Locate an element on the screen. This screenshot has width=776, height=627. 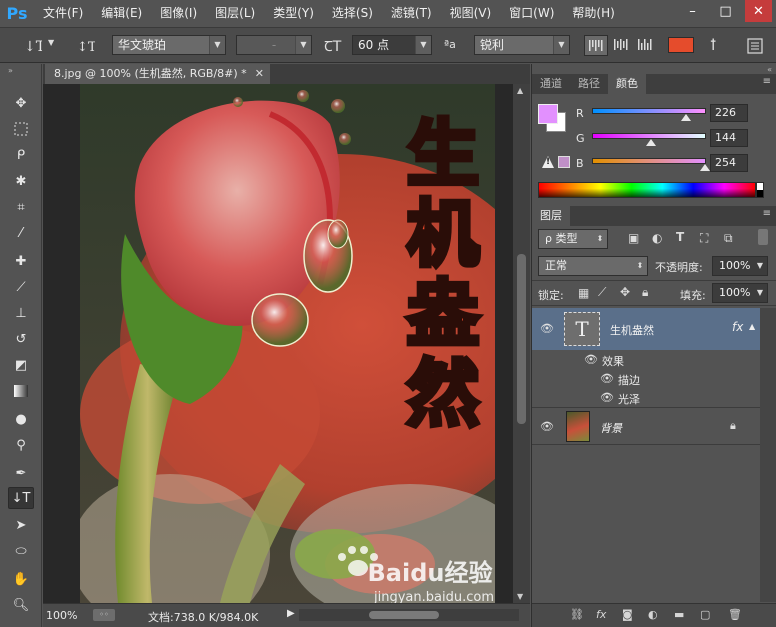
layer-row-text: 👁︎ T 生机盎然 fx ▲ is located at coordinates (646, 329).